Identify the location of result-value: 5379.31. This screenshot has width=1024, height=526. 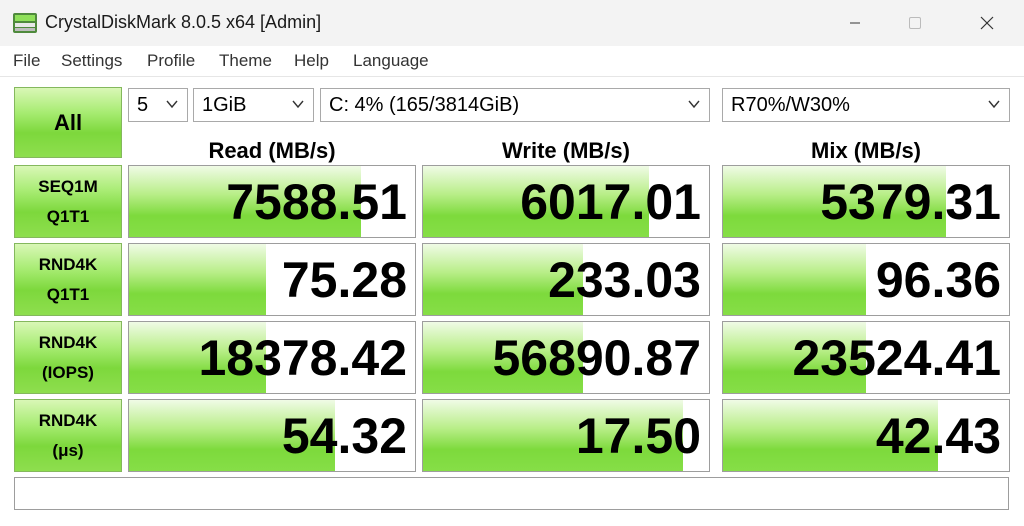
(910, 202).